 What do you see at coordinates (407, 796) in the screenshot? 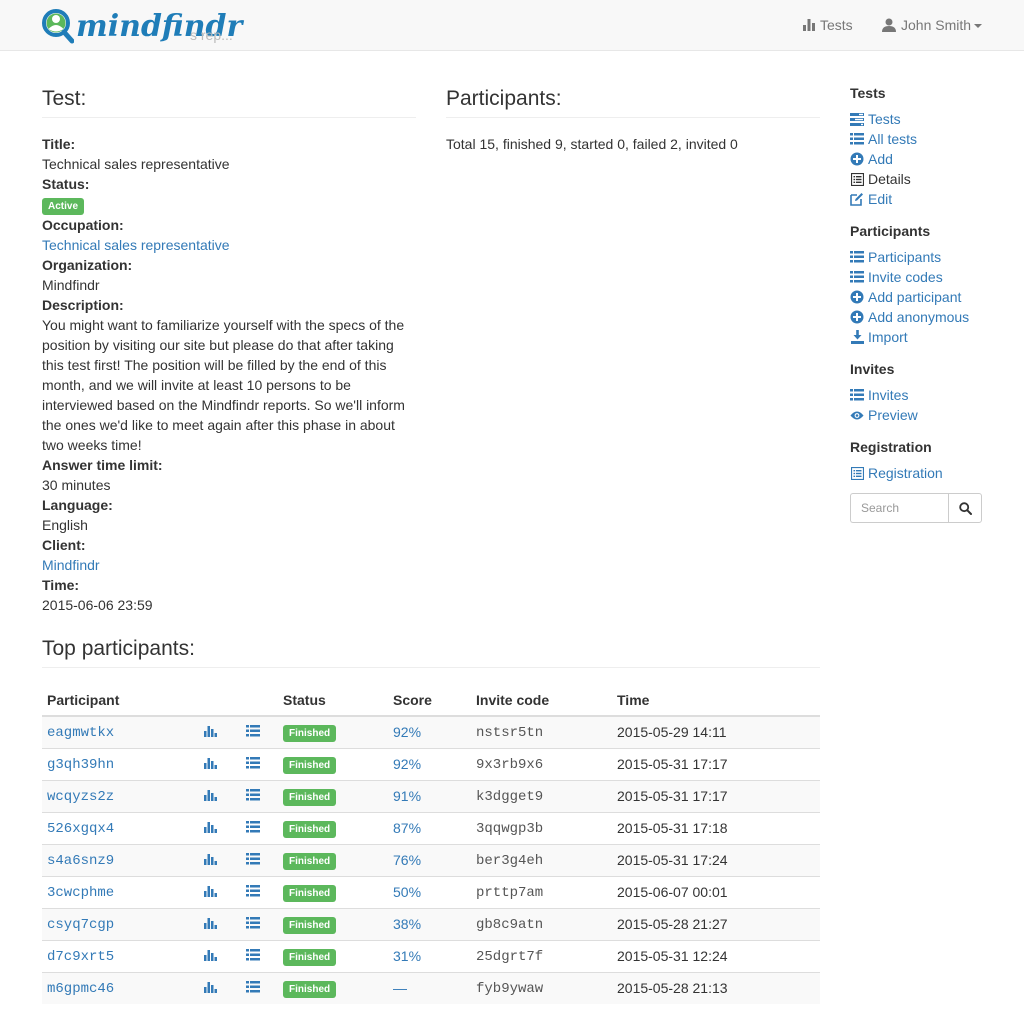
I see `score-link: 91%` at bounding box center [407, 796].